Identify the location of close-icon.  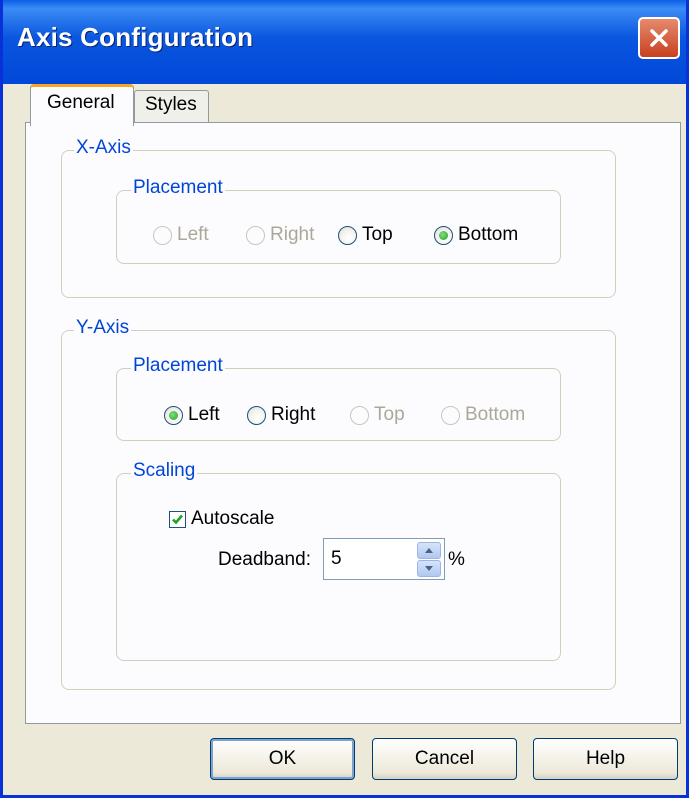
(659, 38).